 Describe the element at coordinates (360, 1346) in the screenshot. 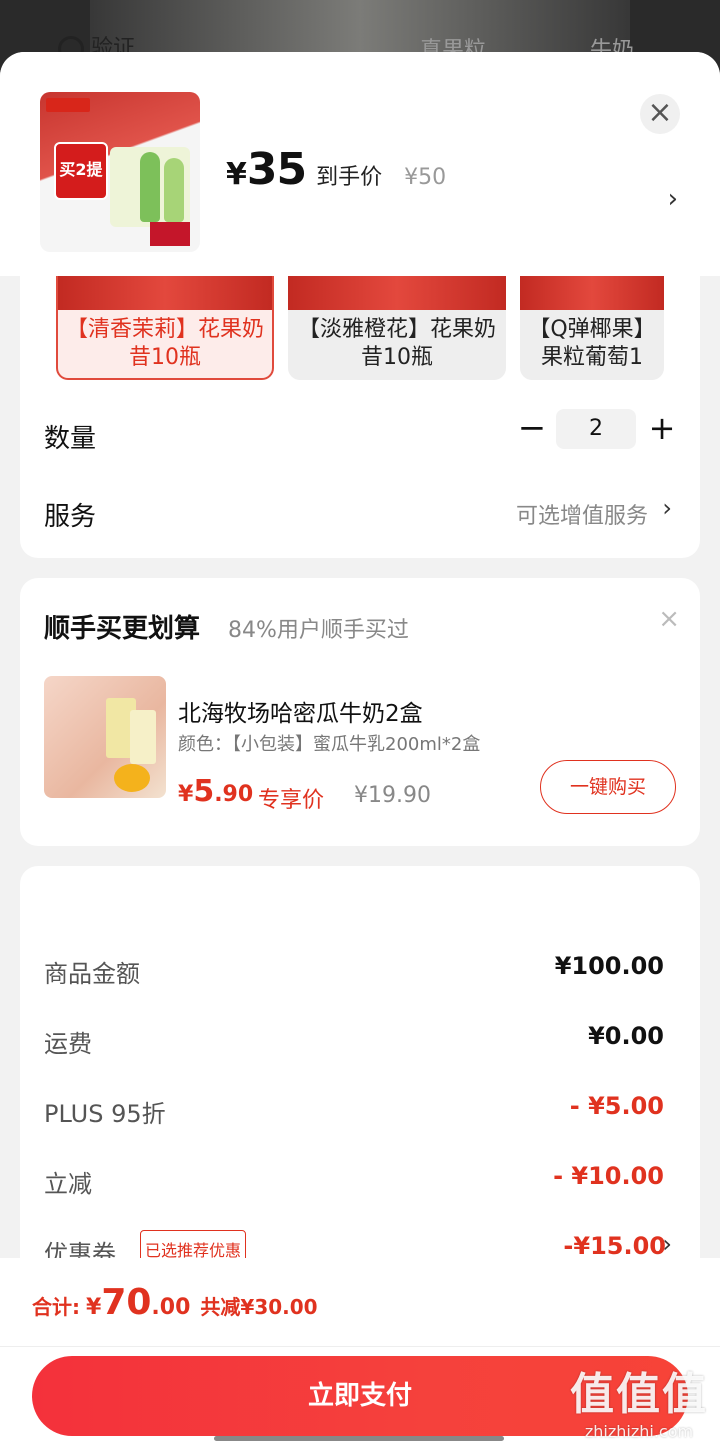

I see `divider` at that location.